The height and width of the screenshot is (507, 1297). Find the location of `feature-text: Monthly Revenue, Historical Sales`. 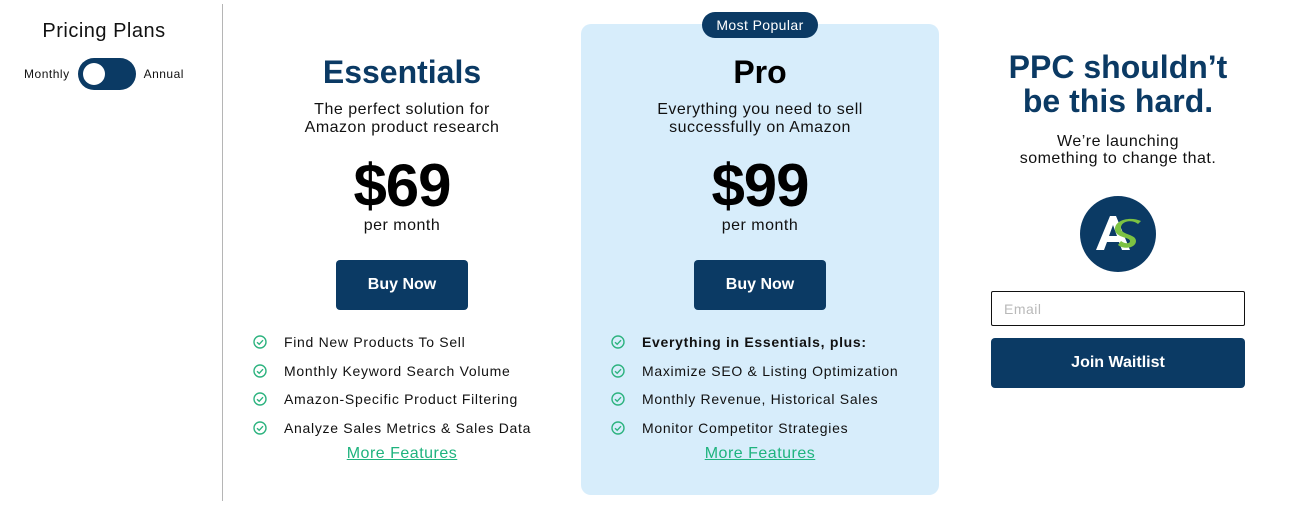

feature-text: Monthly Revenue, Historical Sales is located at coordinates (760, 399).